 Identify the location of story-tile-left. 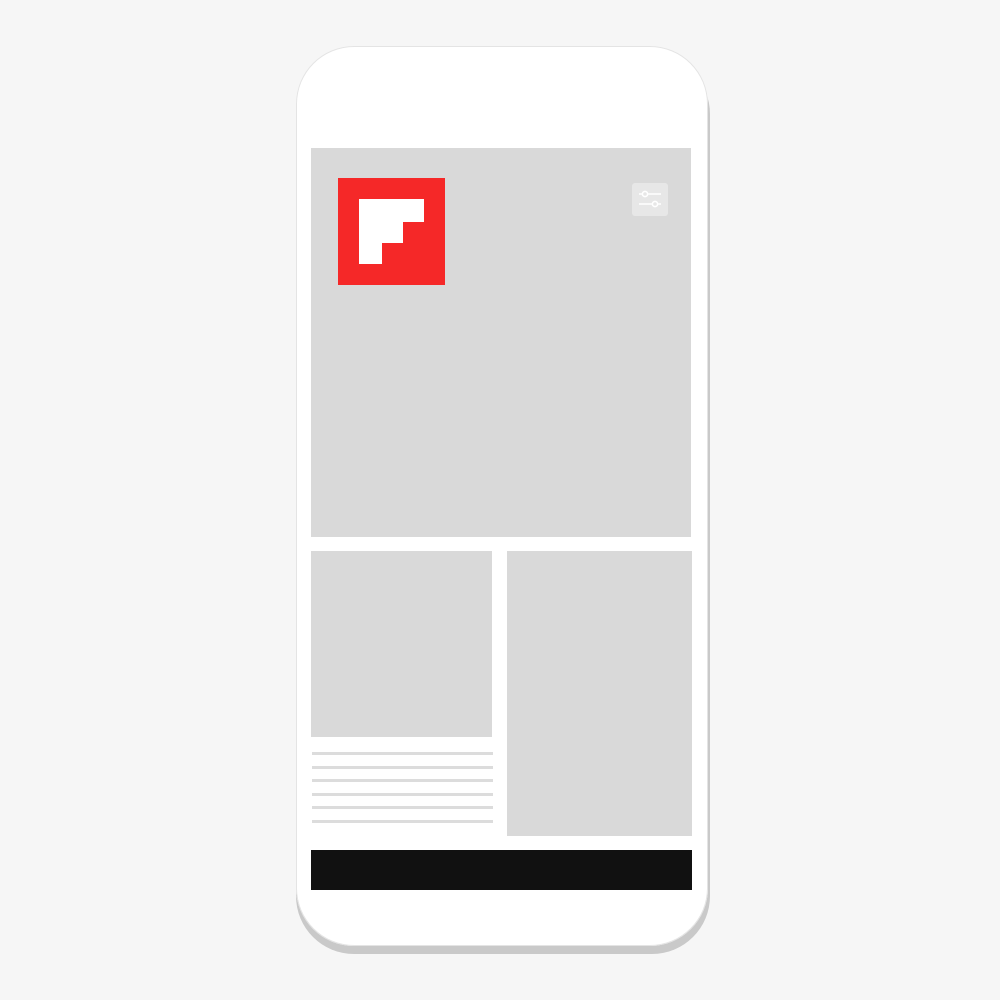
(401, 644).